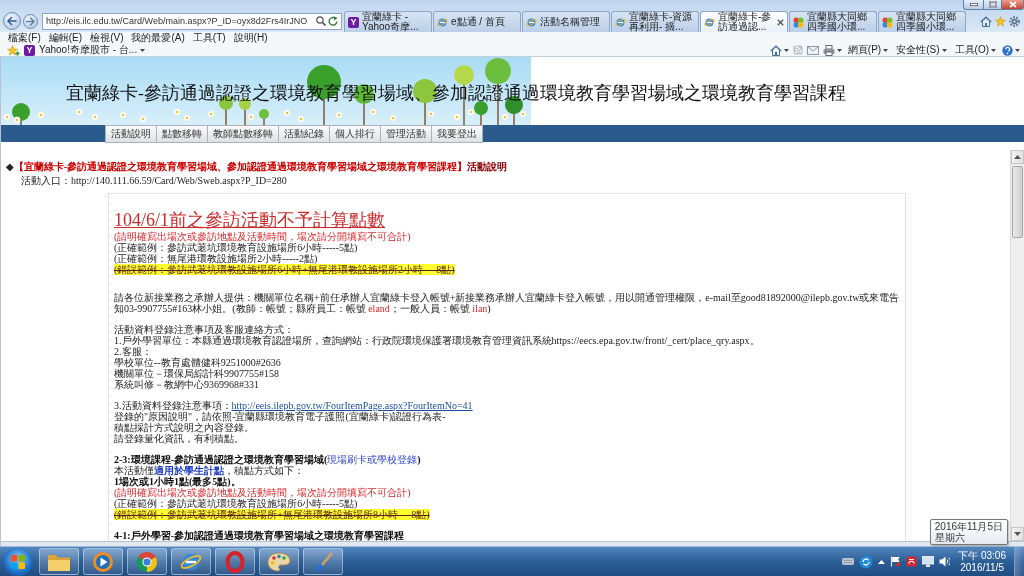 Image resolution: width=1024 pixels, height=576 pixels. I want to click on brush-icon, so click(323, 561).